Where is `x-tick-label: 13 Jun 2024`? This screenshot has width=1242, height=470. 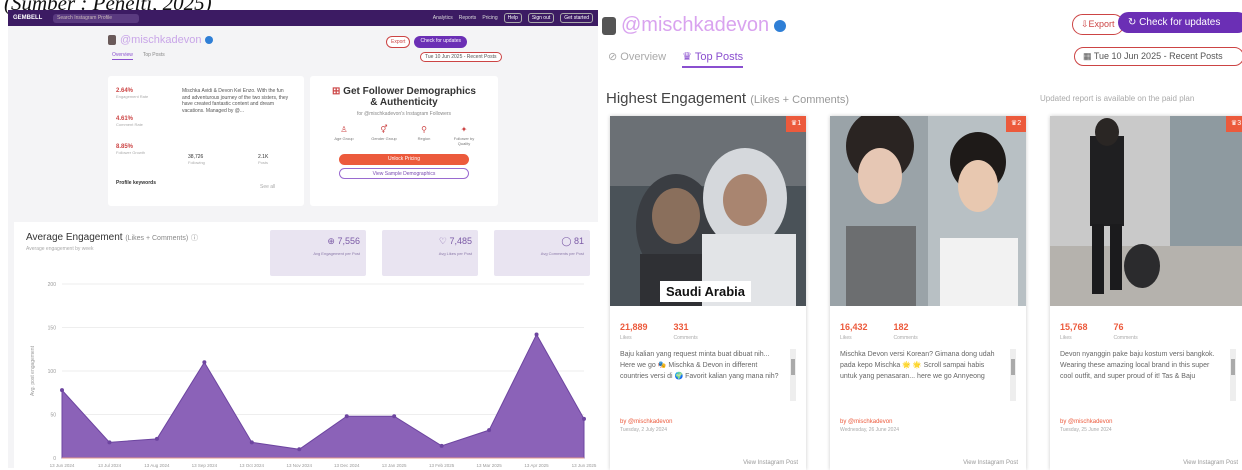 x-tick-label: 13 Jun 2024 is located at coordinates (62, 465).